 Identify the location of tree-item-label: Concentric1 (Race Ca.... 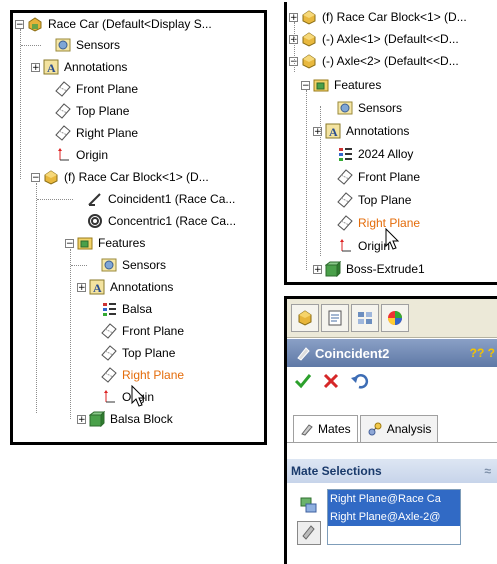
(172, 221).